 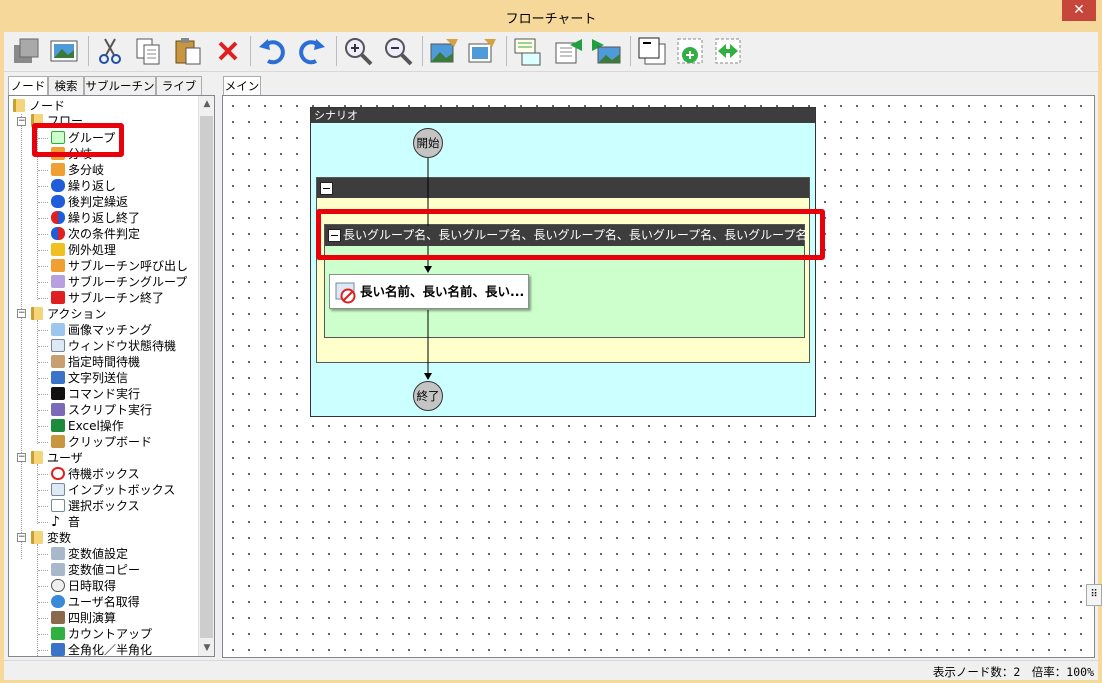 I want to click on end-node: 終了, so click(x=428, y=396).